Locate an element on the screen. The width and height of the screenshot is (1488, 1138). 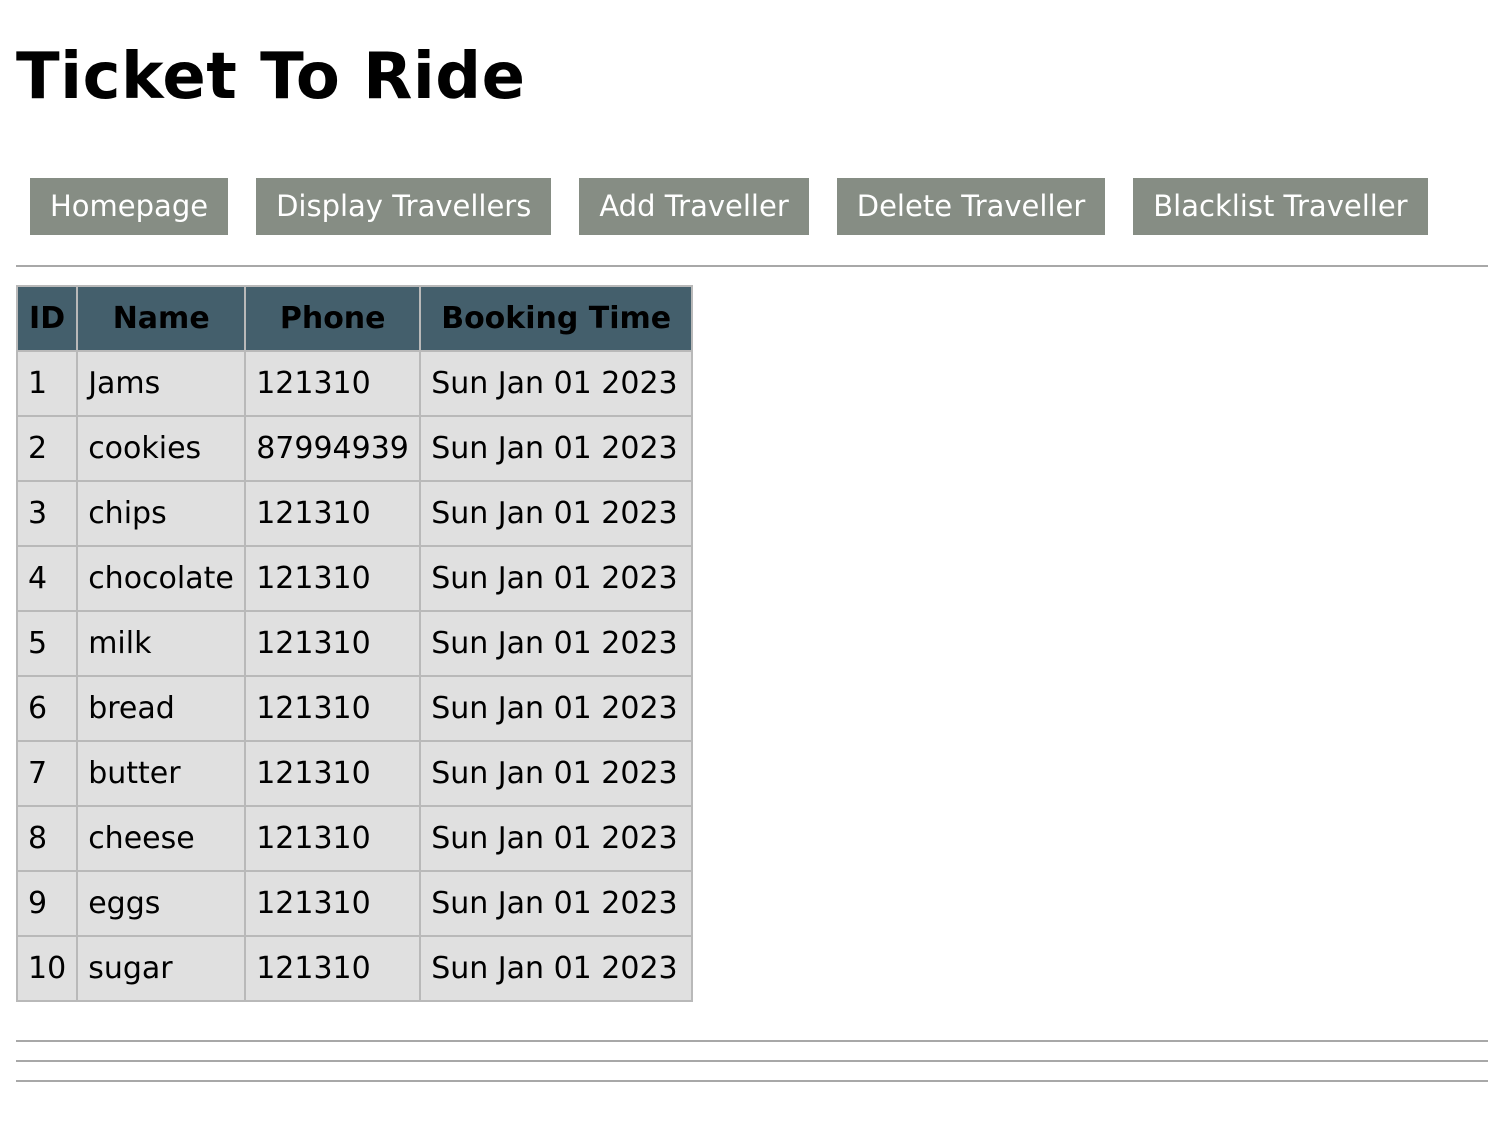
add-traveller-button: Add Traveller is located at coordinates (694, 206).